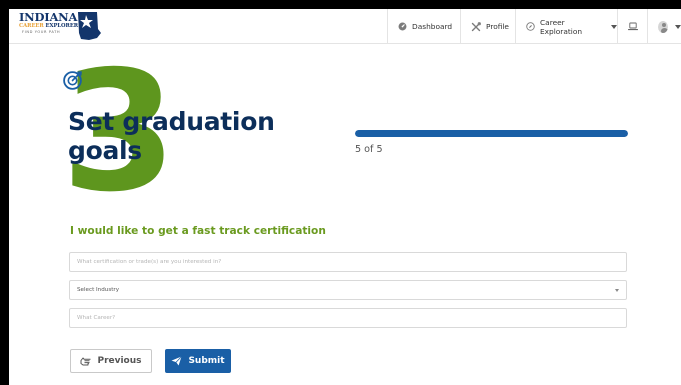  I want to click on dashboard-gauge-icon, so click(402, 26).